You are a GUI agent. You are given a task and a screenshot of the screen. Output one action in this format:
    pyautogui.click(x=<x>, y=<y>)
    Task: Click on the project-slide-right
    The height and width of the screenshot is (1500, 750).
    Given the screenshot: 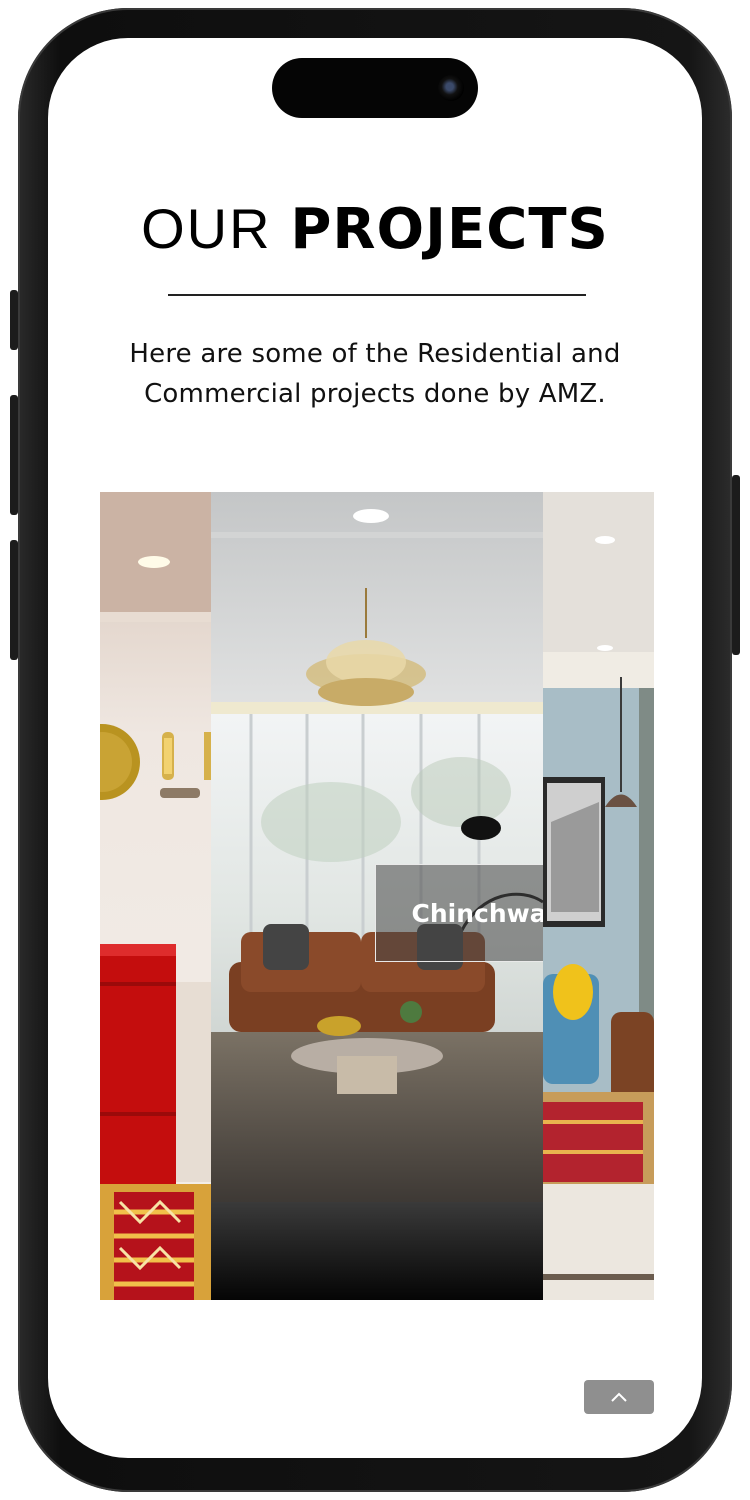 What is the action you would take?
    pyautogui.click(x=598, y=896)
    